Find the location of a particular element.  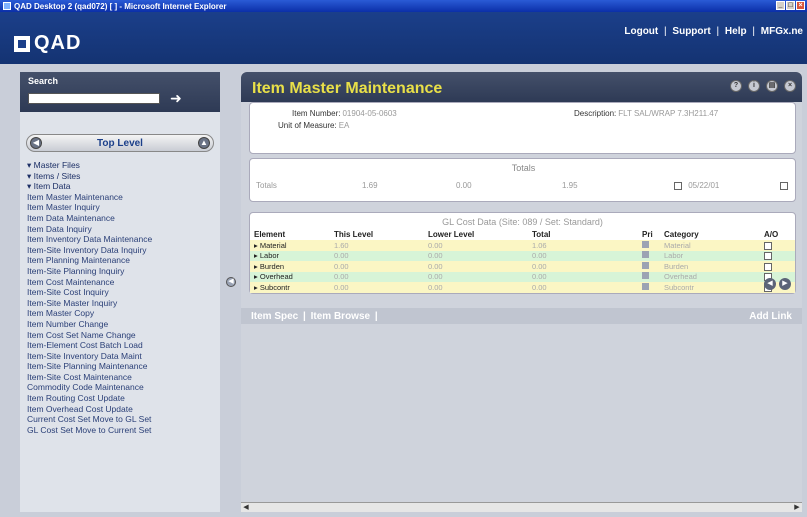

nav-item: Item Master Maintenance is located at coordinates (120, 197).